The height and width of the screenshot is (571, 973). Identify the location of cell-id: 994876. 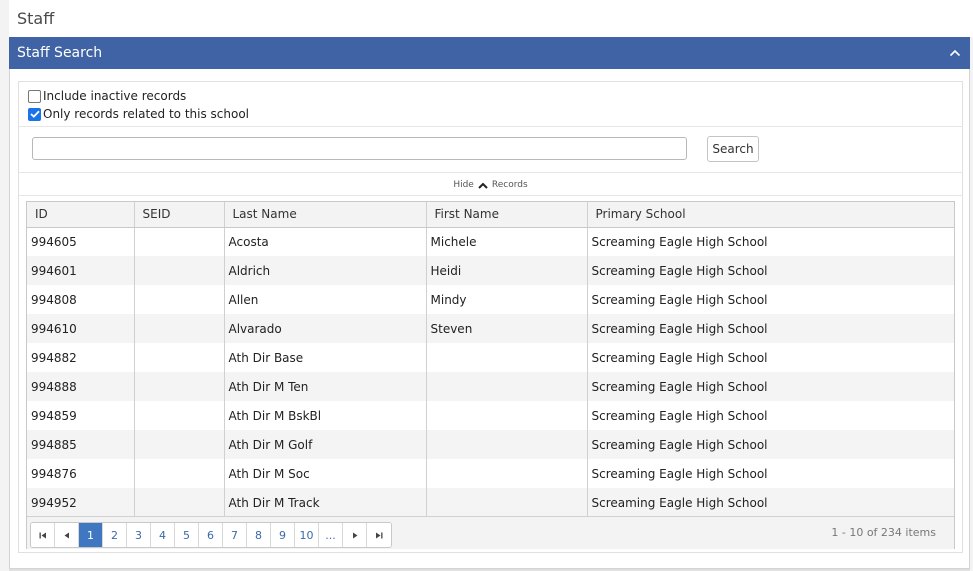
(81, 473).